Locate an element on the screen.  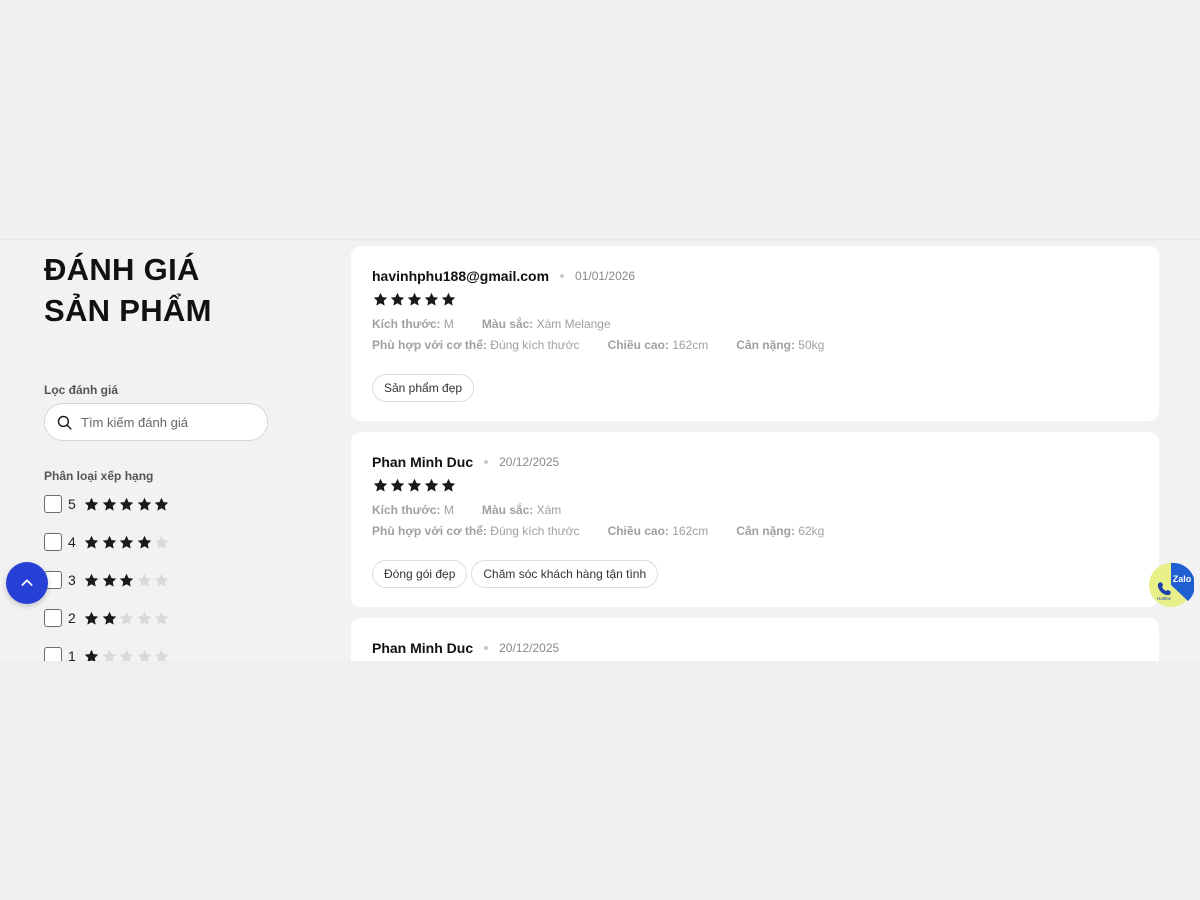
color-attribute: Màu sắc: Xám is located at coordinates (521, 510).